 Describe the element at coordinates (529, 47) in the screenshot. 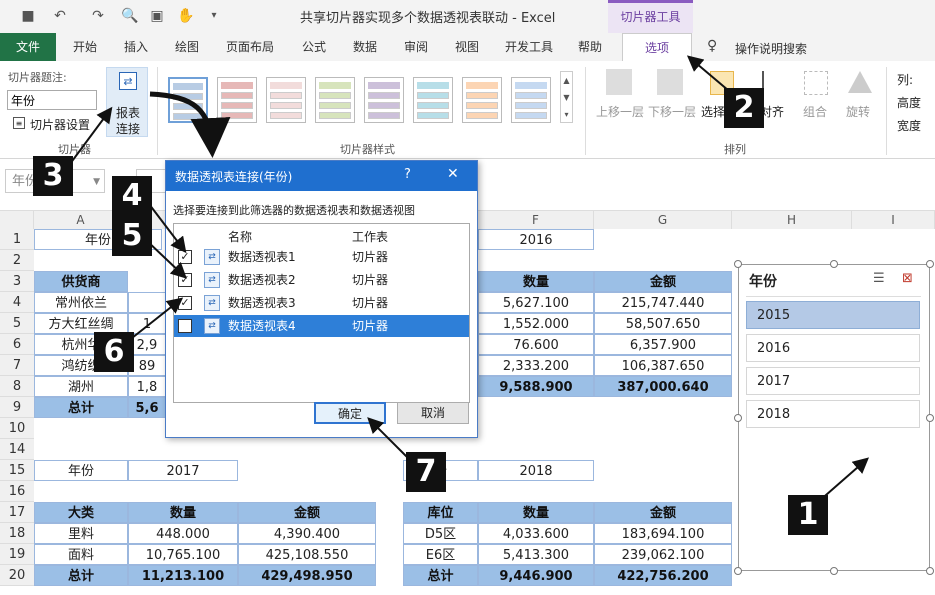

I see `tab-developer: 开发工具` at that location.